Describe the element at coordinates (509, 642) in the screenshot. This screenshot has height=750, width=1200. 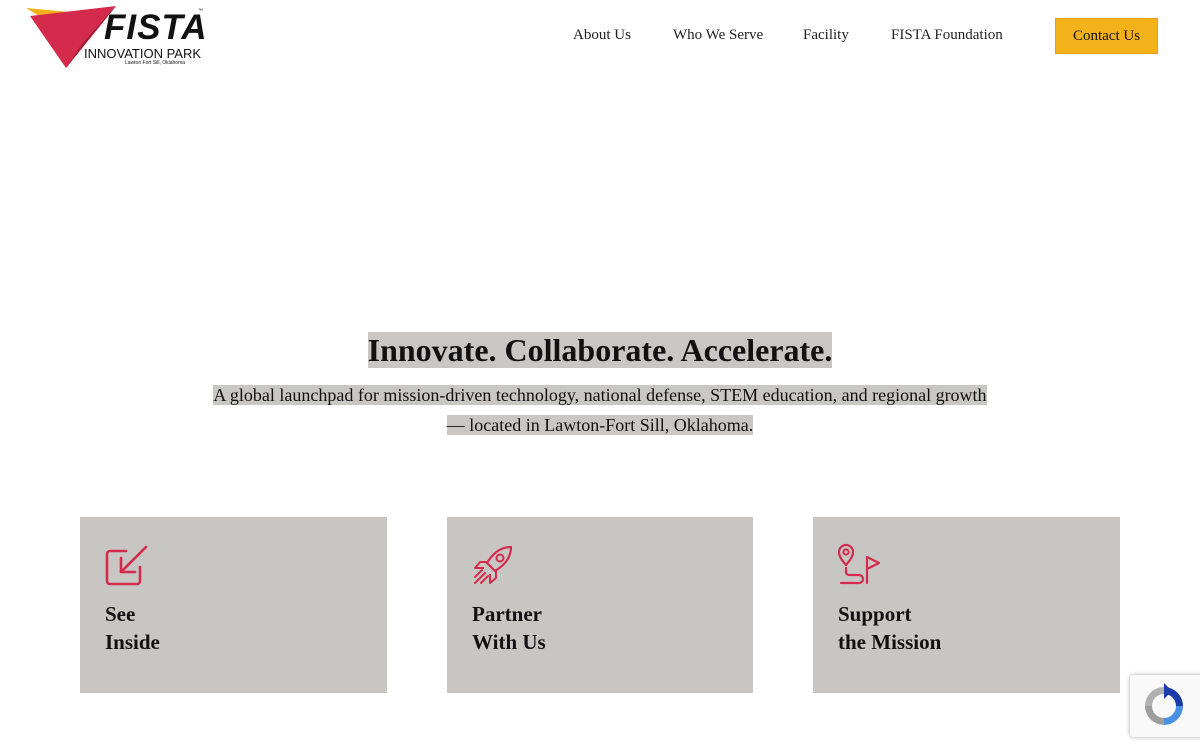
I see `card-label-line2: With Us` at that location.